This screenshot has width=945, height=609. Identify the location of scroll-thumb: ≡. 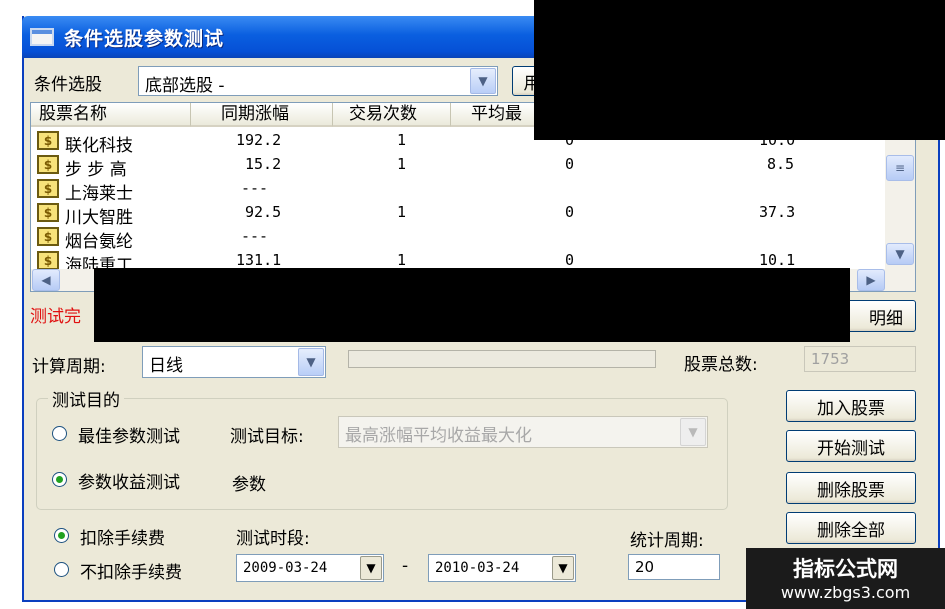
(900, 168).